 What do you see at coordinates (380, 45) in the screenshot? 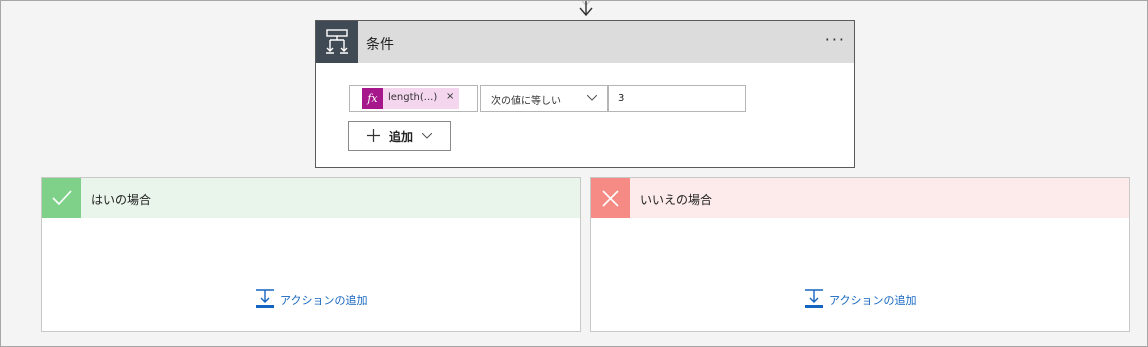
I see `condition-title: 条件` at bounding box center [380, 45].